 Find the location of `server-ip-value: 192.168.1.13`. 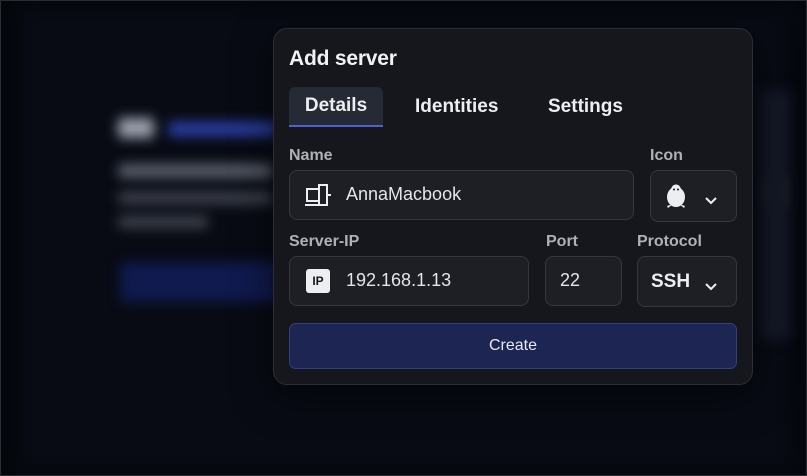

server-ip-value: 192.168.1.13 is located at coordinates (399, 280).